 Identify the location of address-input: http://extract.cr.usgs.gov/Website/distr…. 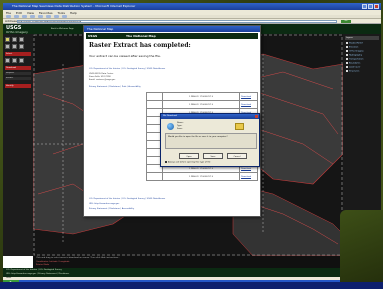
(177, 21).